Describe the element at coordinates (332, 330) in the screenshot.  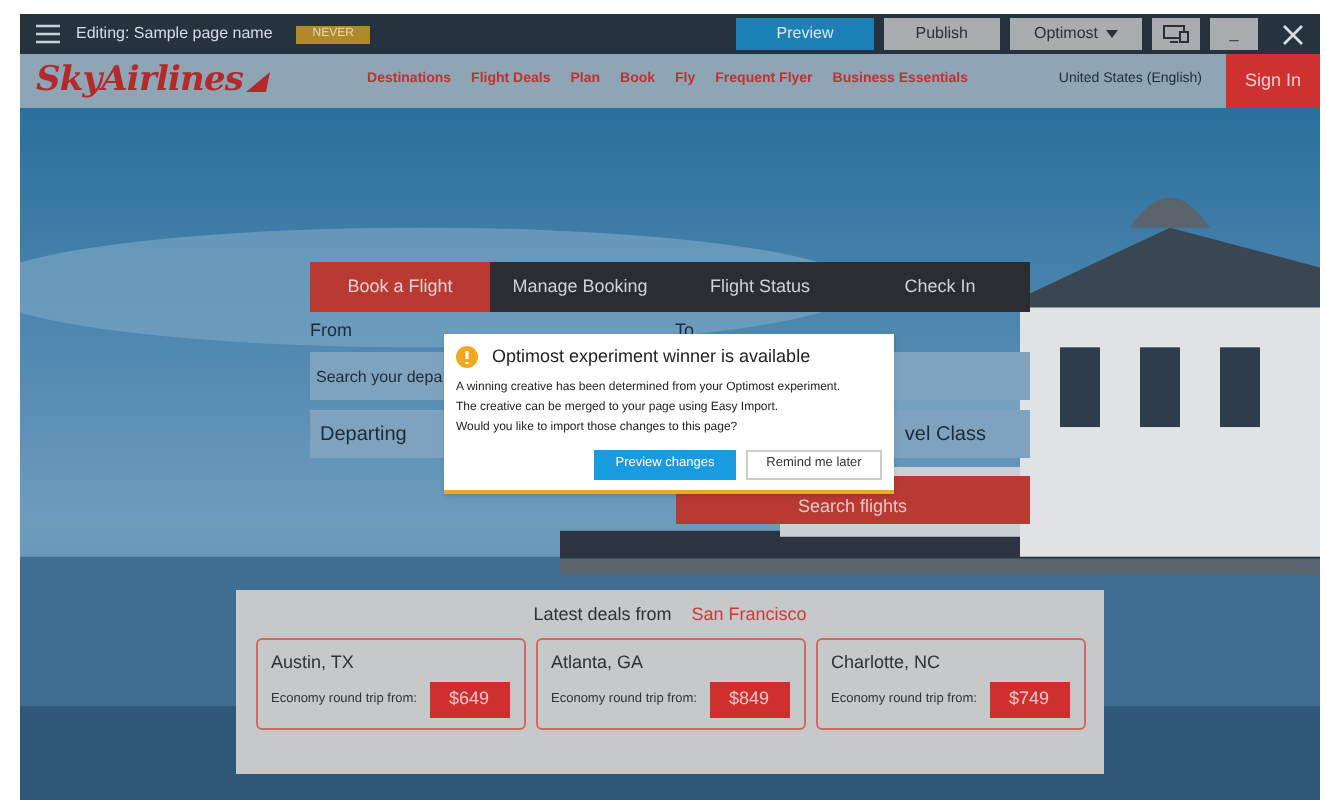
I see `from-label: From` at that location.